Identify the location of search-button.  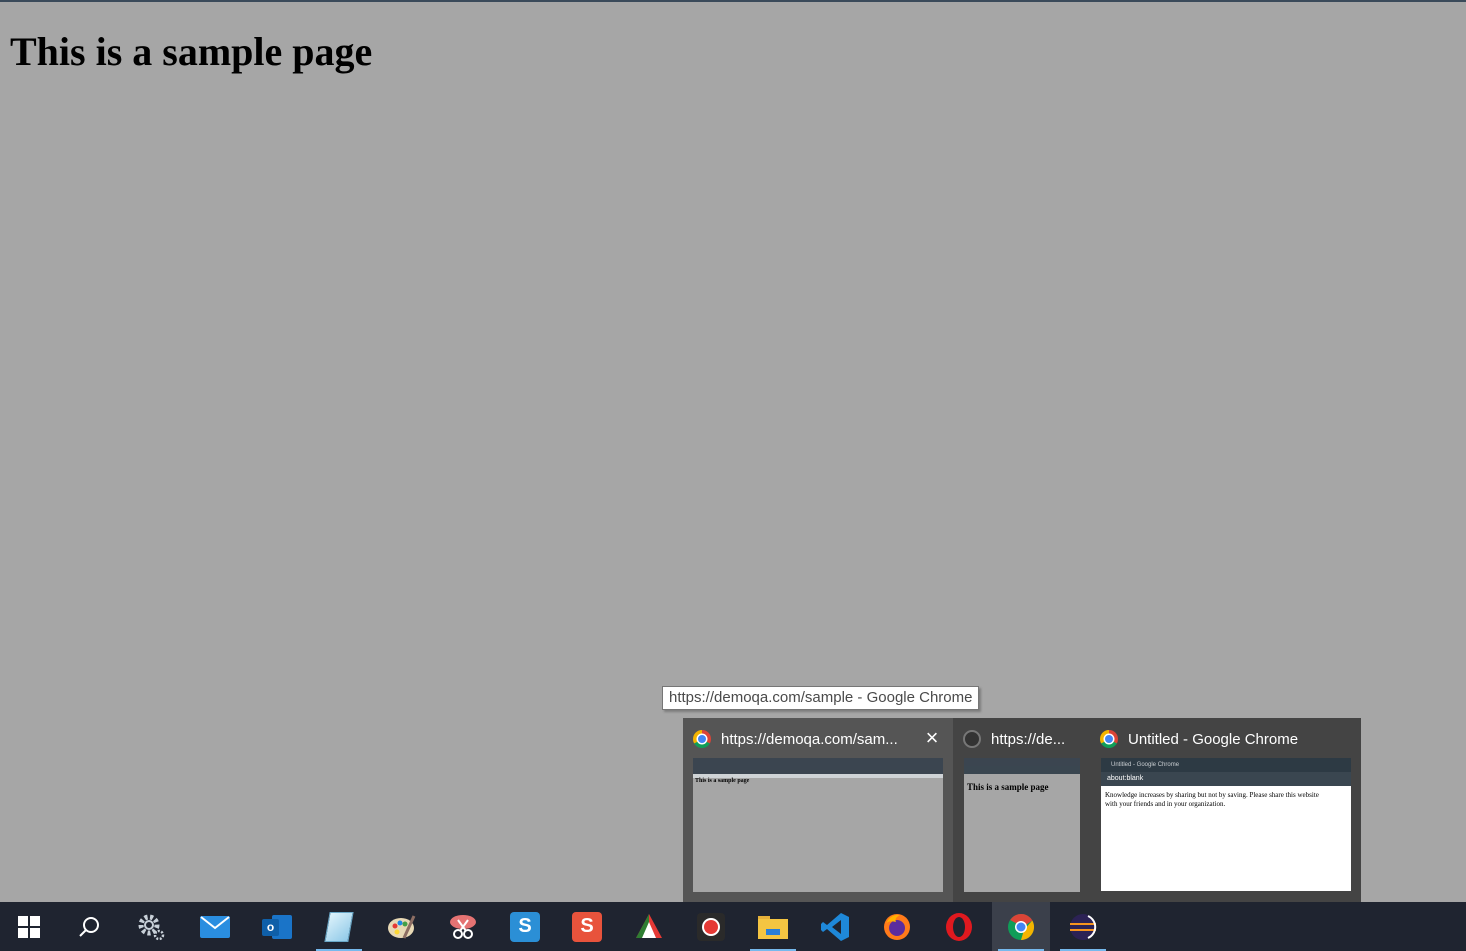
(89, 926).